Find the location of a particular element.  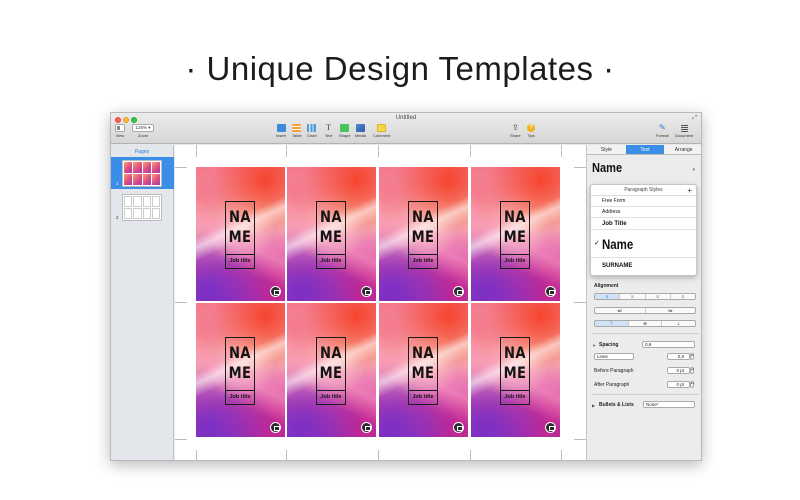

chart-icon is located at coordinates (312, 128).